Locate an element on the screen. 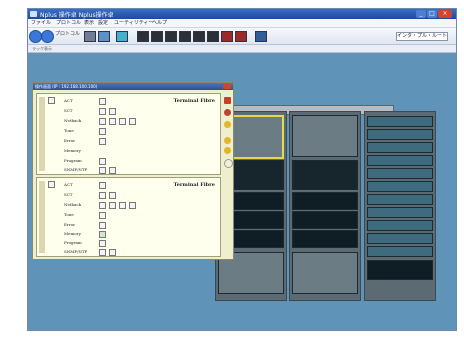 The width and height of the screenshot is (464, 338). view-selector: インタ・プル・ルート is located at coordinates (422, 36).